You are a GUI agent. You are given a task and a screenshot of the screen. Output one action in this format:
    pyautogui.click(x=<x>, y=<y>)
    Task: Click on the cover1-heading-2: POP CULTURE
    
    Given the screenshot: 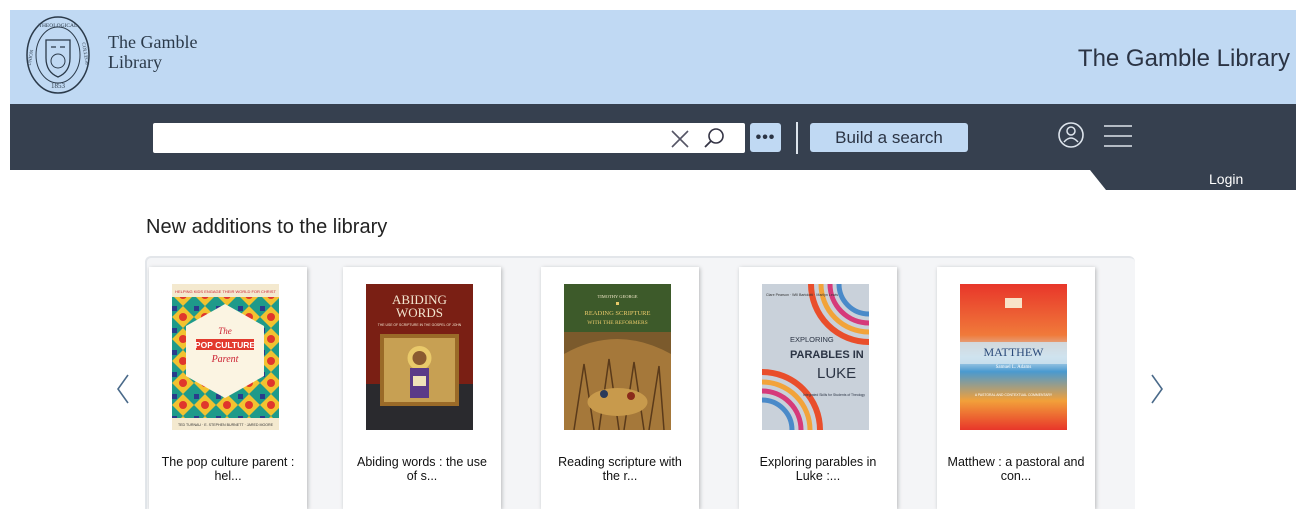 What is the action you would take?
    pyautogui.click(x=225, y=345)
    